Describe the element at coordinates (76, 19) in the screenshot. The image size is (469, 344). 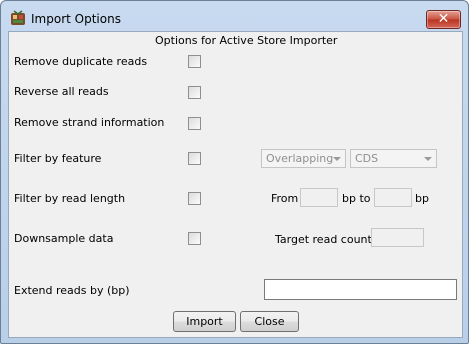
I see `window-title: Import Options` at that location.